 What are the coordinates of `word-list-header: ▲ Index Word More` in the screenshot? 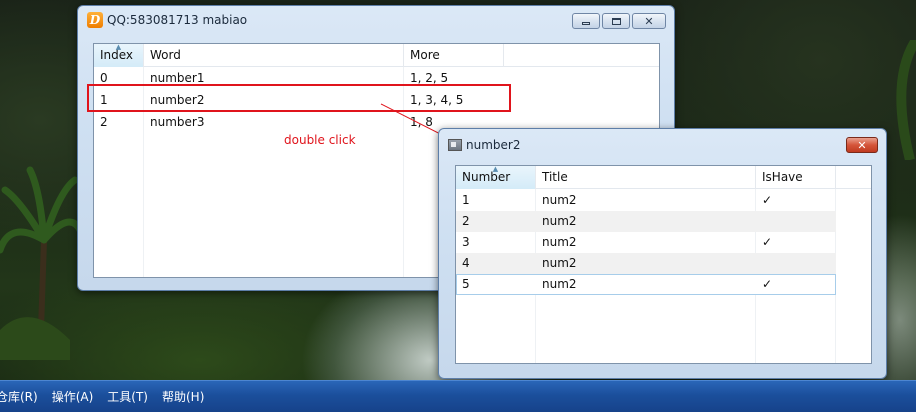 It's located at (376, 55).